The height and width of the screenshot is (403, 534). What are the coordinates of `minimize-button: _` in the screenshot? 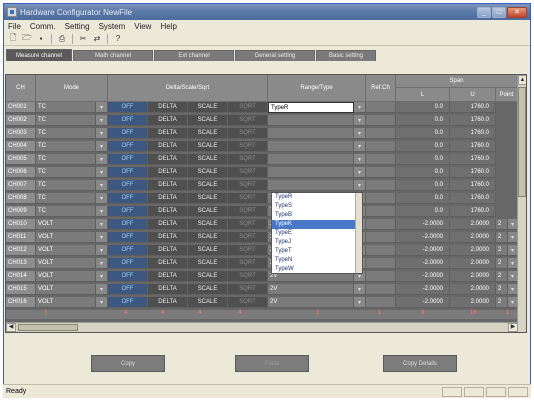 It's located at (484, 12).